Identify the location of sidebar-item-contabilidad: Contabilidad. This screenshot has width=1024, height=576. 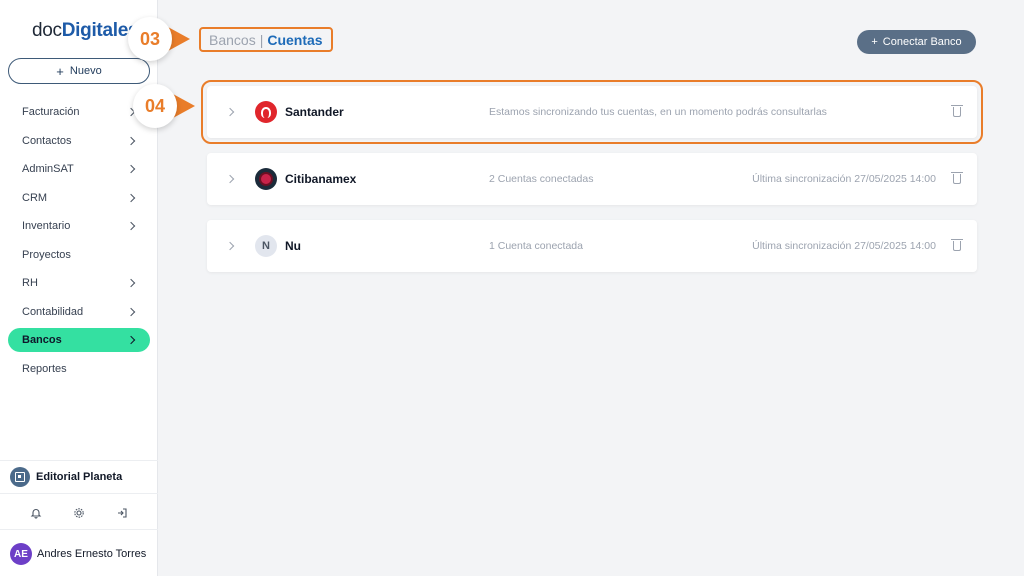
(79, 312).